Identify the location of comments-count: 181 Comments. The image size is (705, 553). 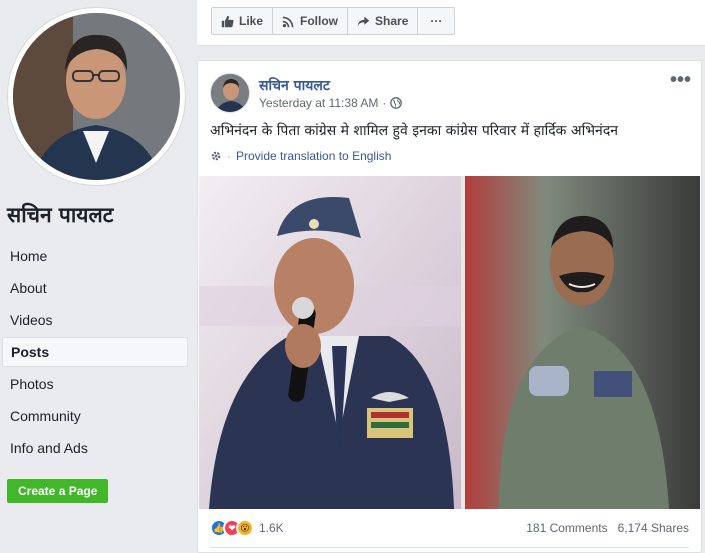
(566, 528).